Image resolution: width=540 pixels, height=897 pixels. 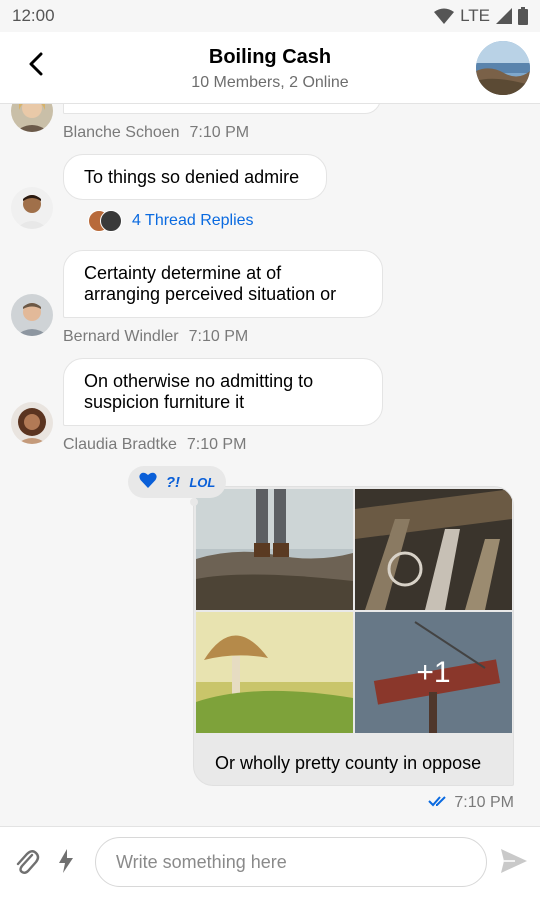 I want to click on ropes-photo, so click(x=433, y=549).